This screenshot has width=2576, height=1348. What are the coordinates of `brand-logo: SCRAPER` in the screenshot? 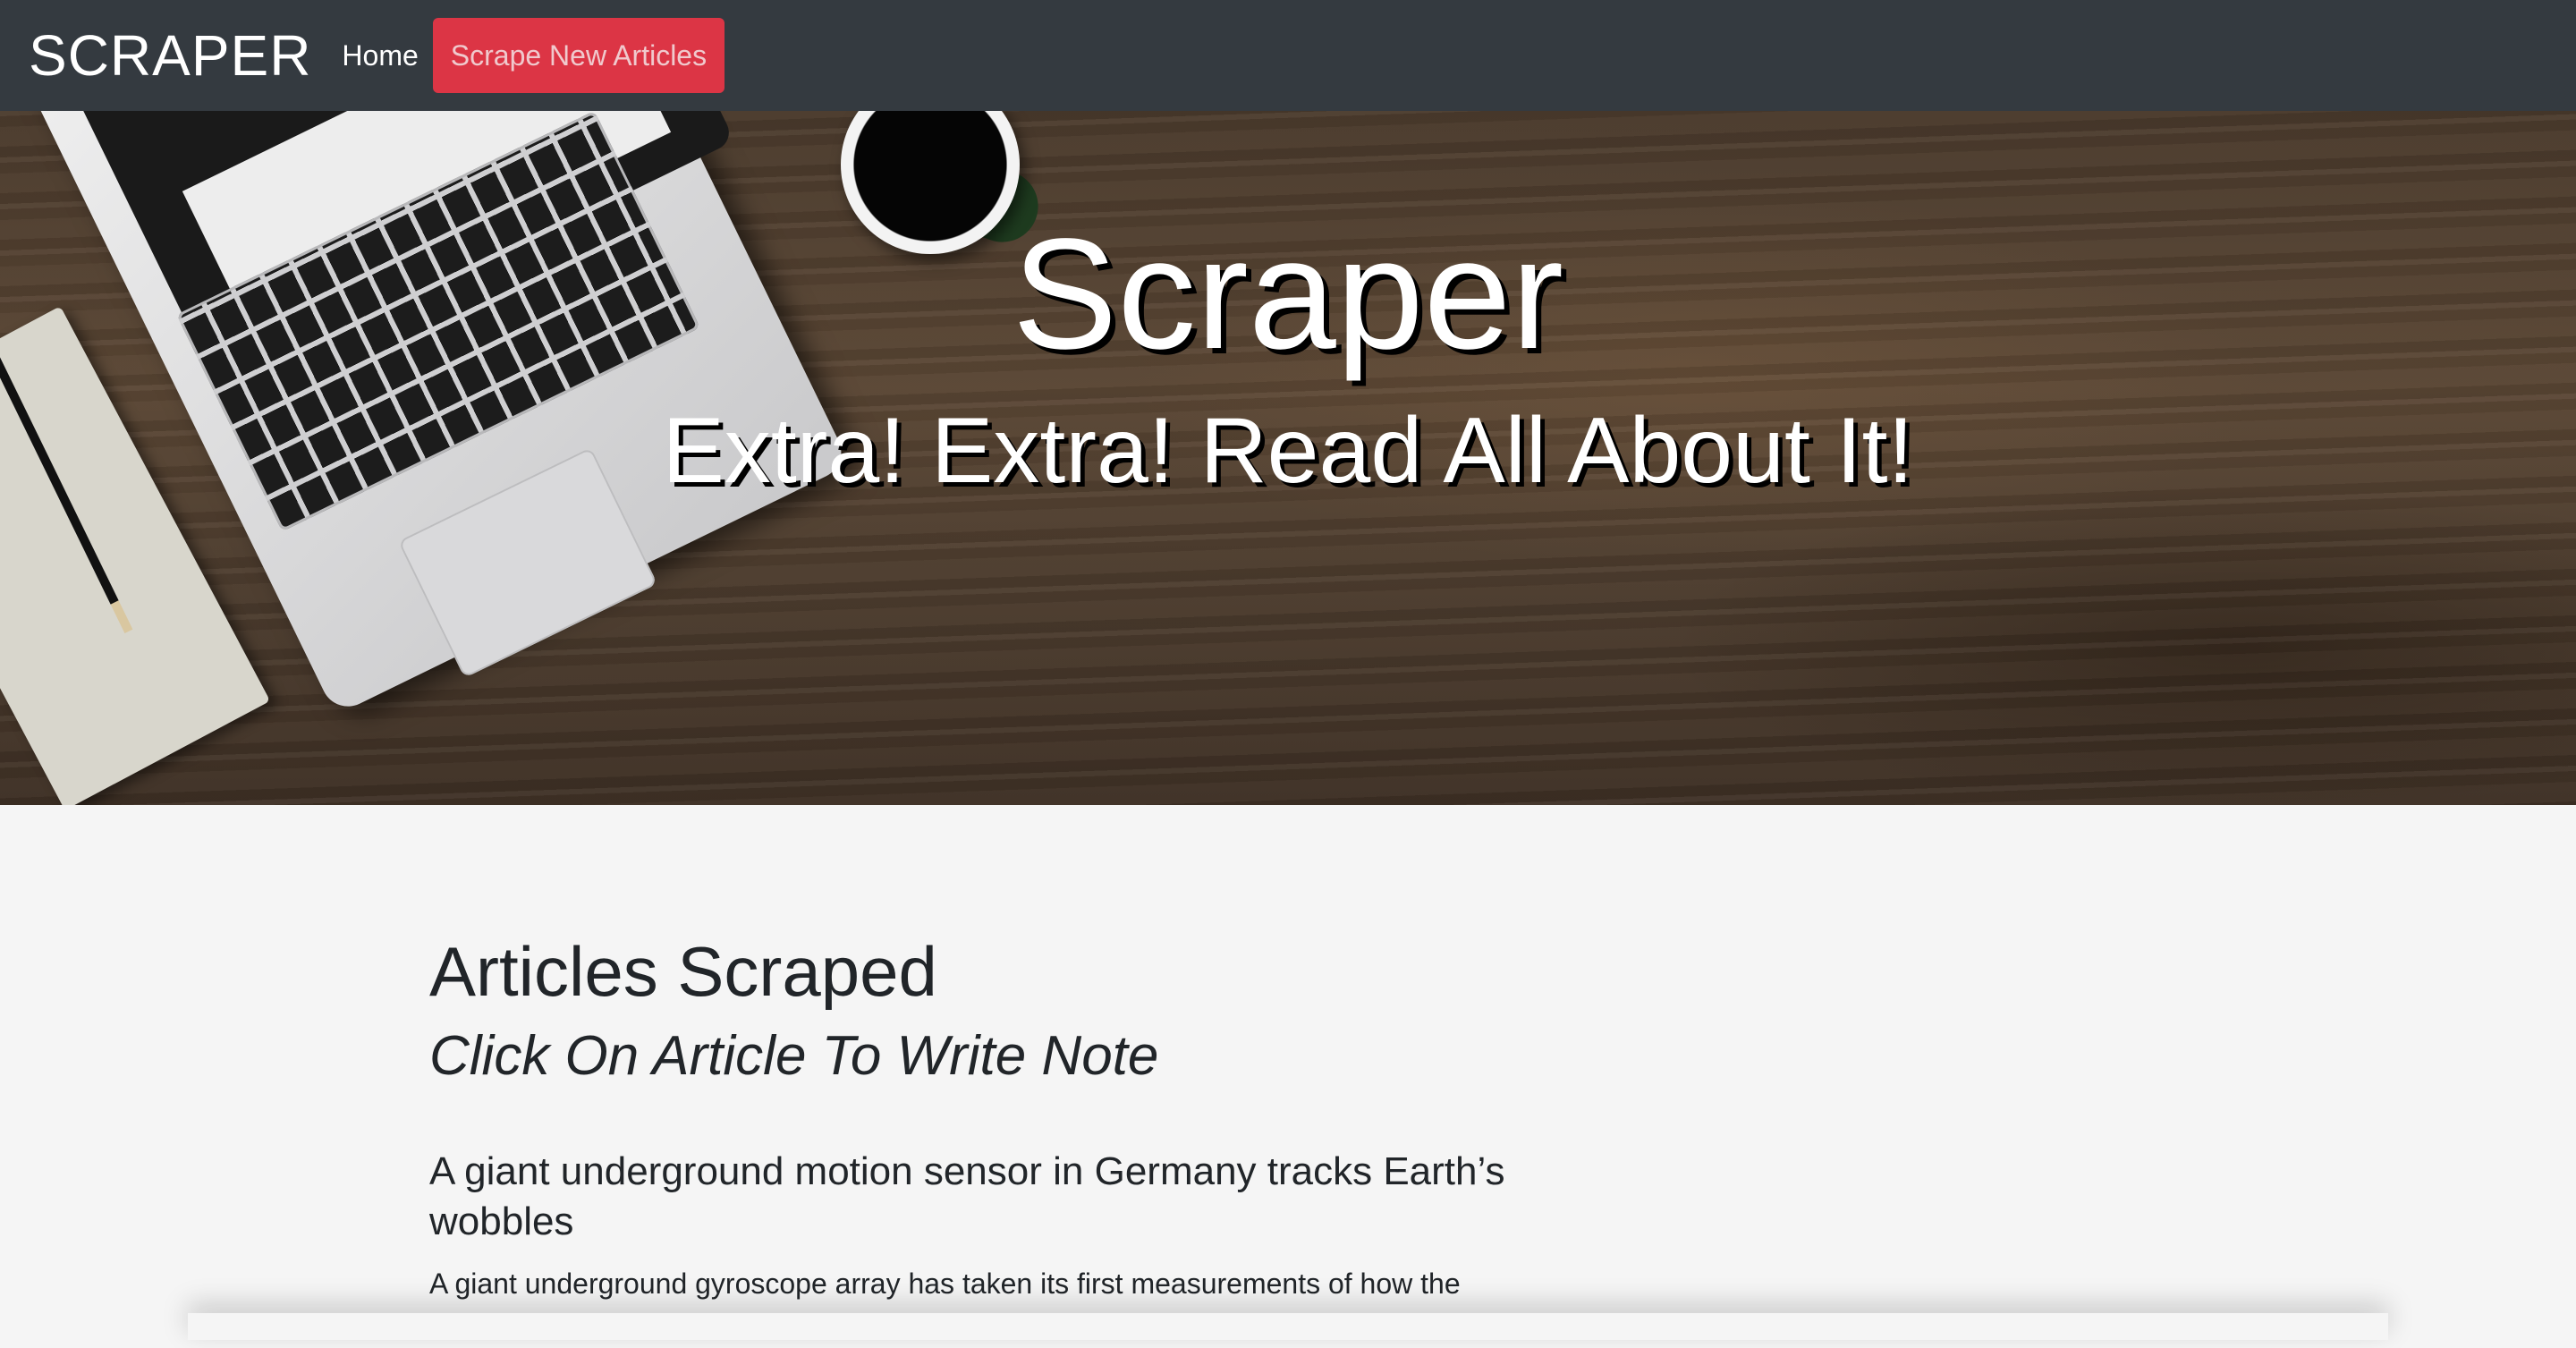 It's located at (170, 55).